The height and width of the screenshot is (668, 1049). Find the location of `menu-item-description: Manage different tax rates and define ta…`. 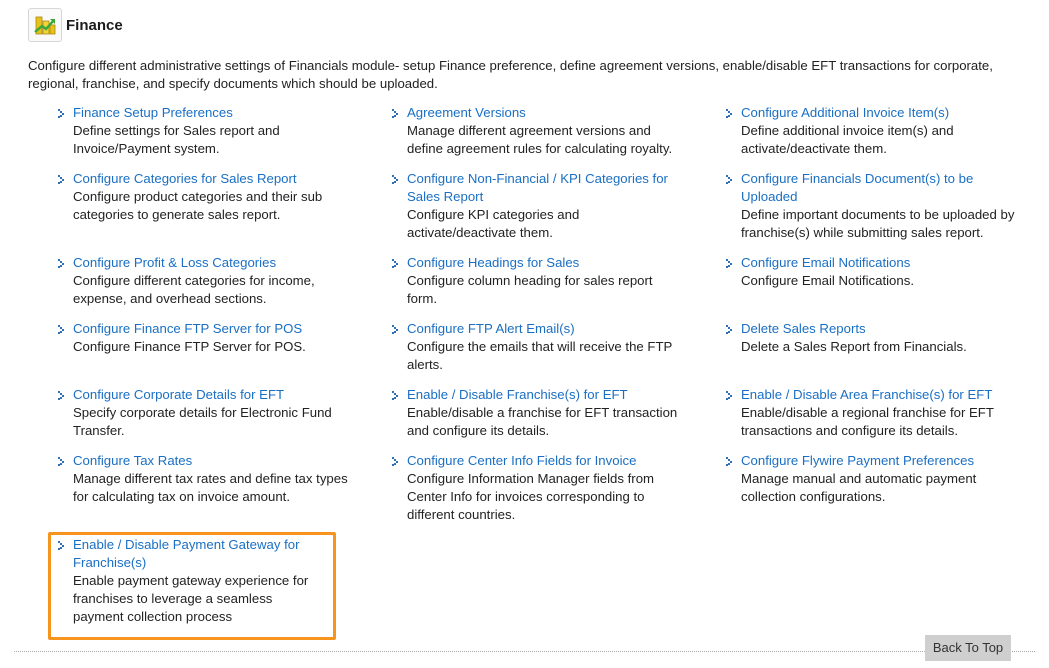

menu-item-description: Manage different tax rates and define ta… is located at coordinates (210, 487).